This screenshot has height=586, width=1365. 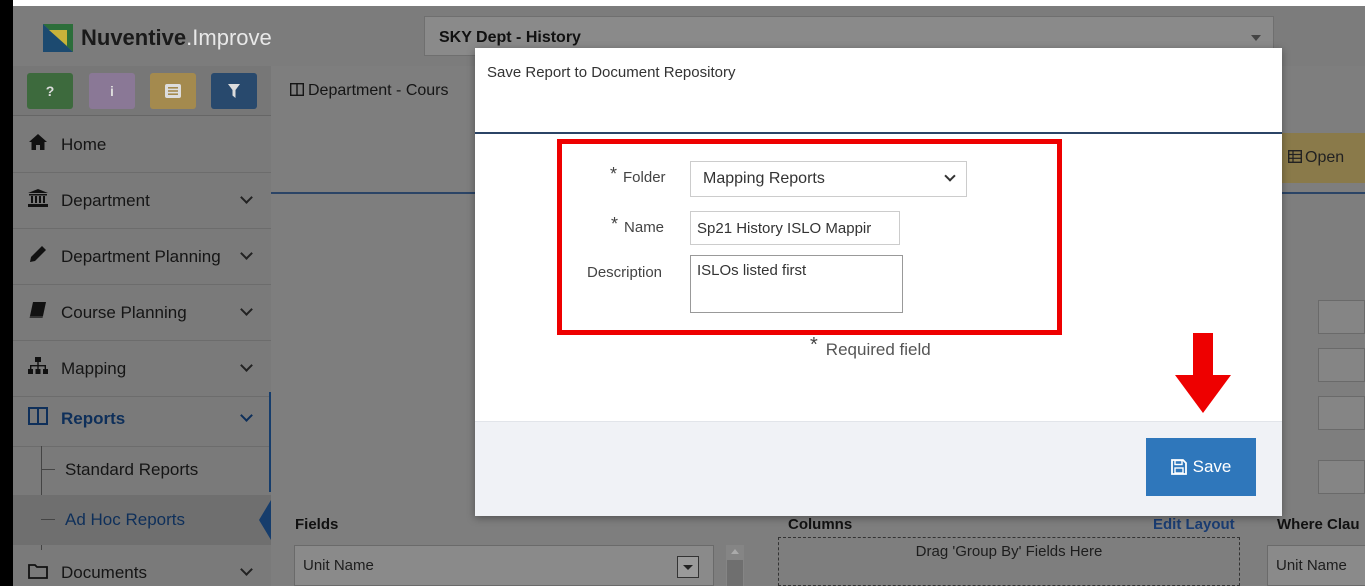 I want to click on sidebar-toolbox: ? i, so click(x=142, y=91).